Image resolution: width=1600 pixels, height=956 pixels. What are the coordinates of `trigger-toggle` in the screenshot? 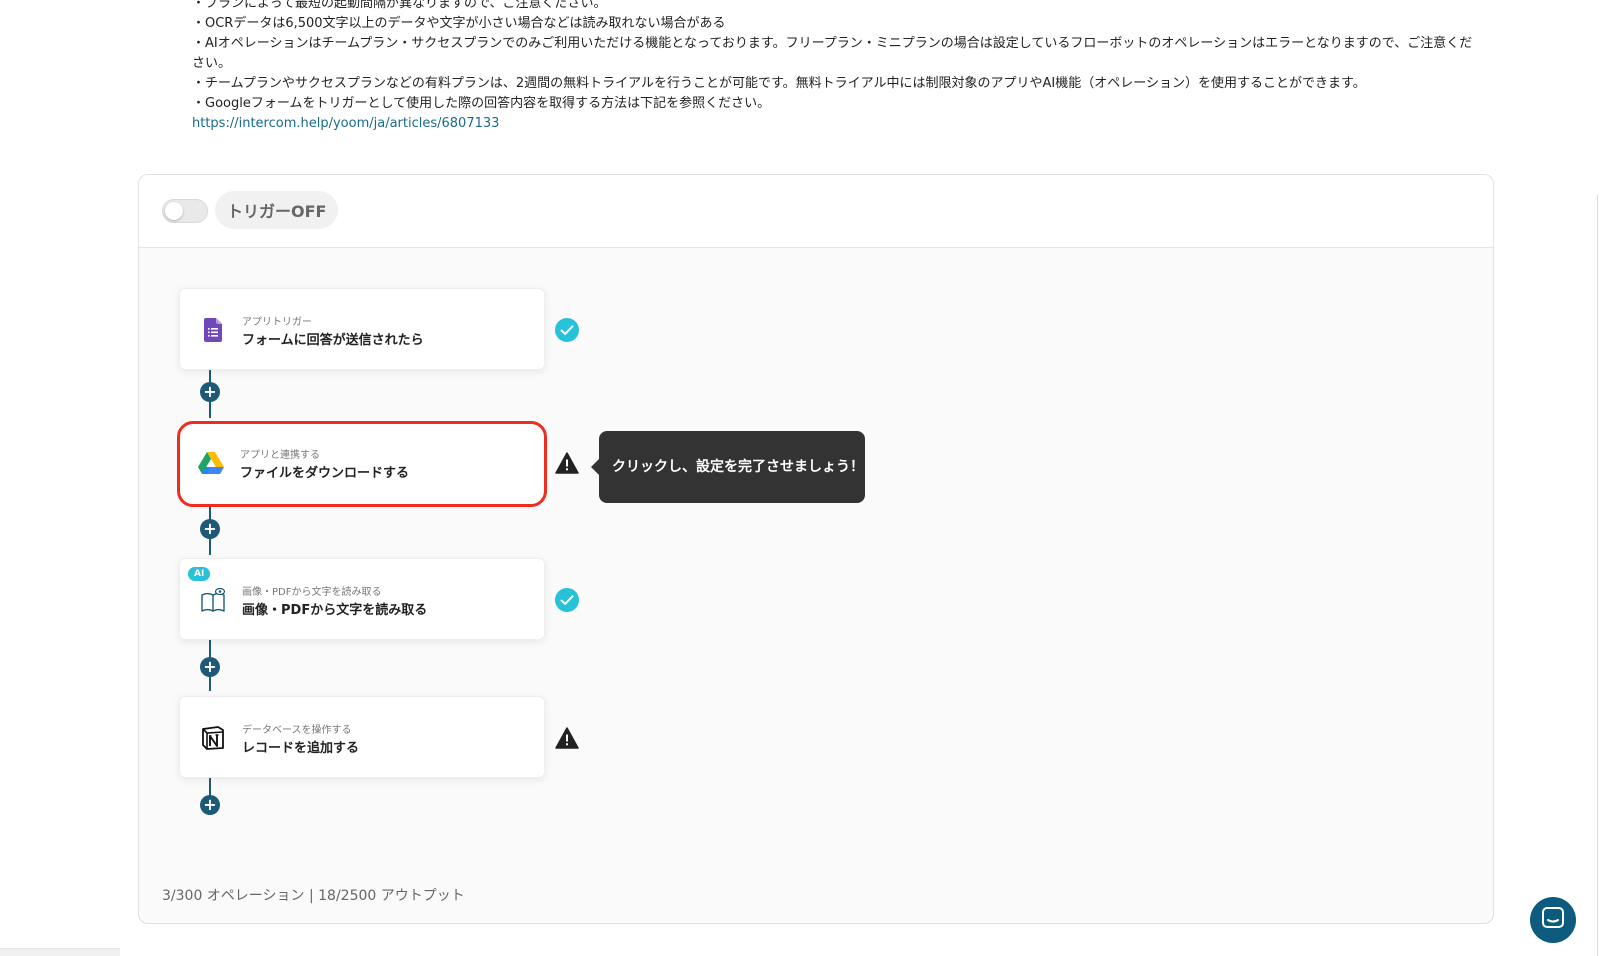 It's located at (185, 211).